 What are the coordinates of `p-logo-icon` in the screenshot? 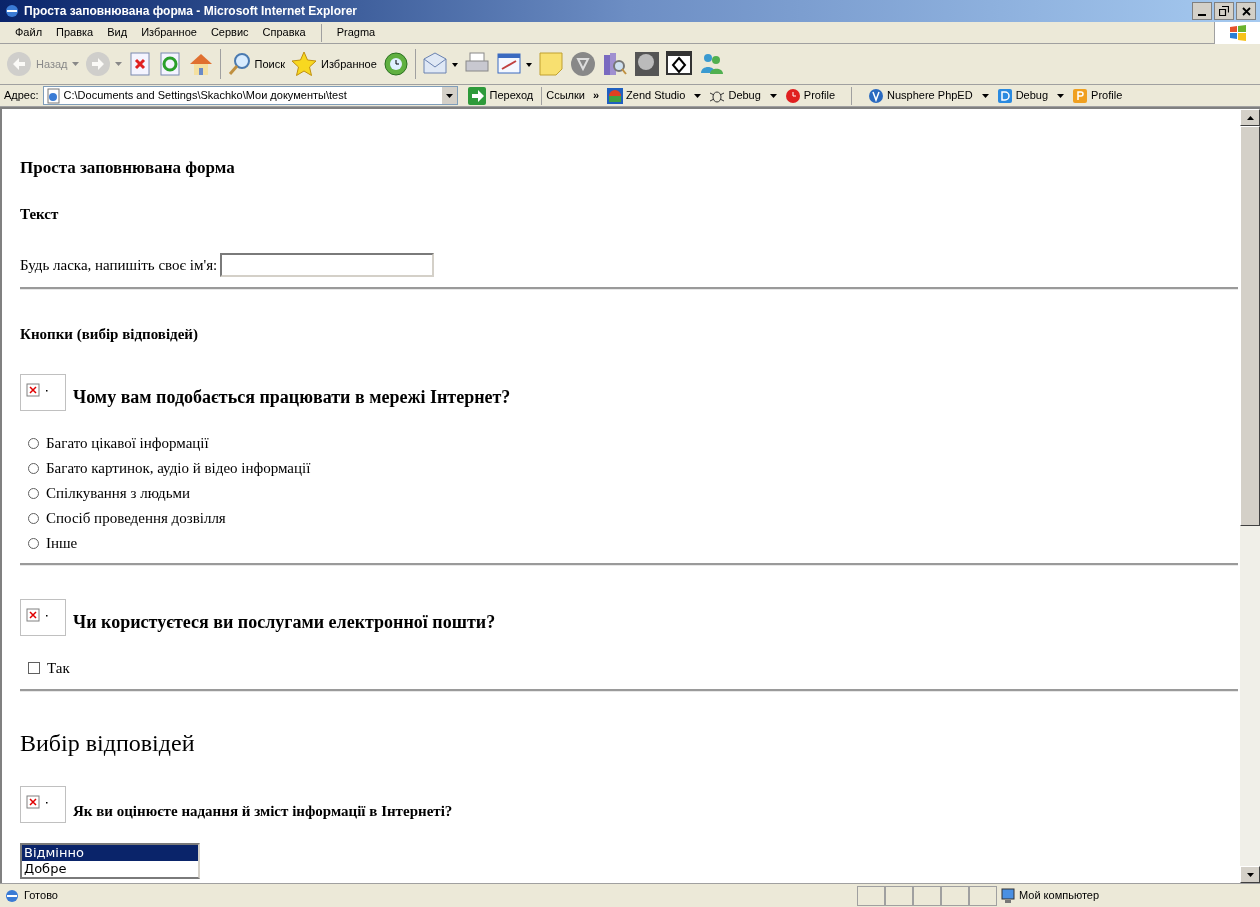 It's located at (1080, 95).